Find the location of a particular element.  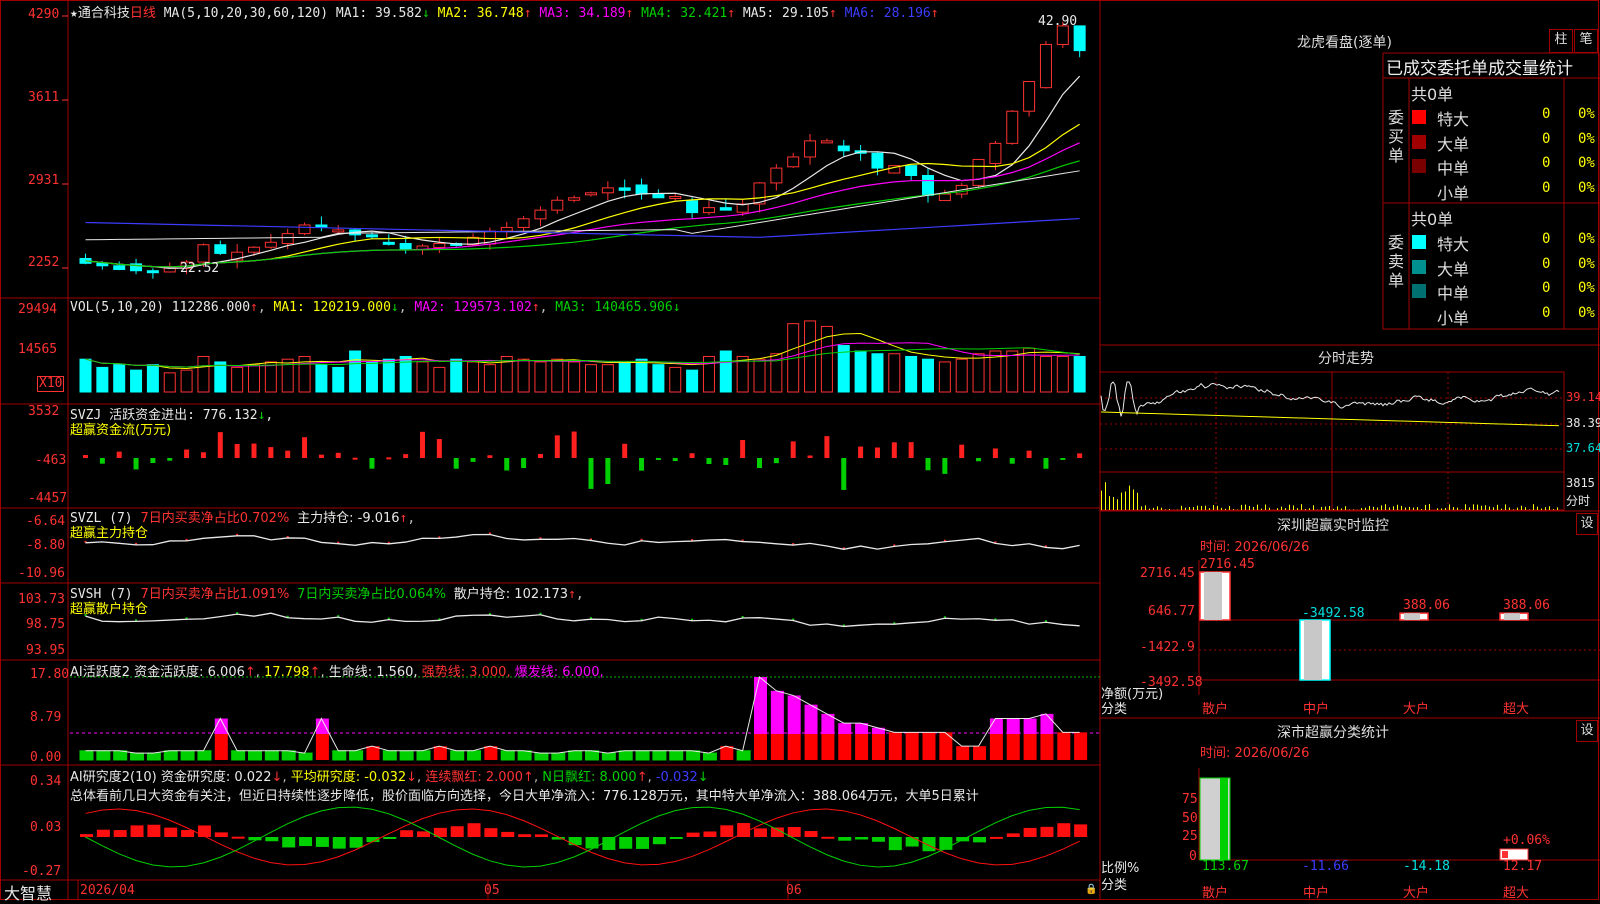

x-axis-label: 06 is located at coordinates (794, 890).